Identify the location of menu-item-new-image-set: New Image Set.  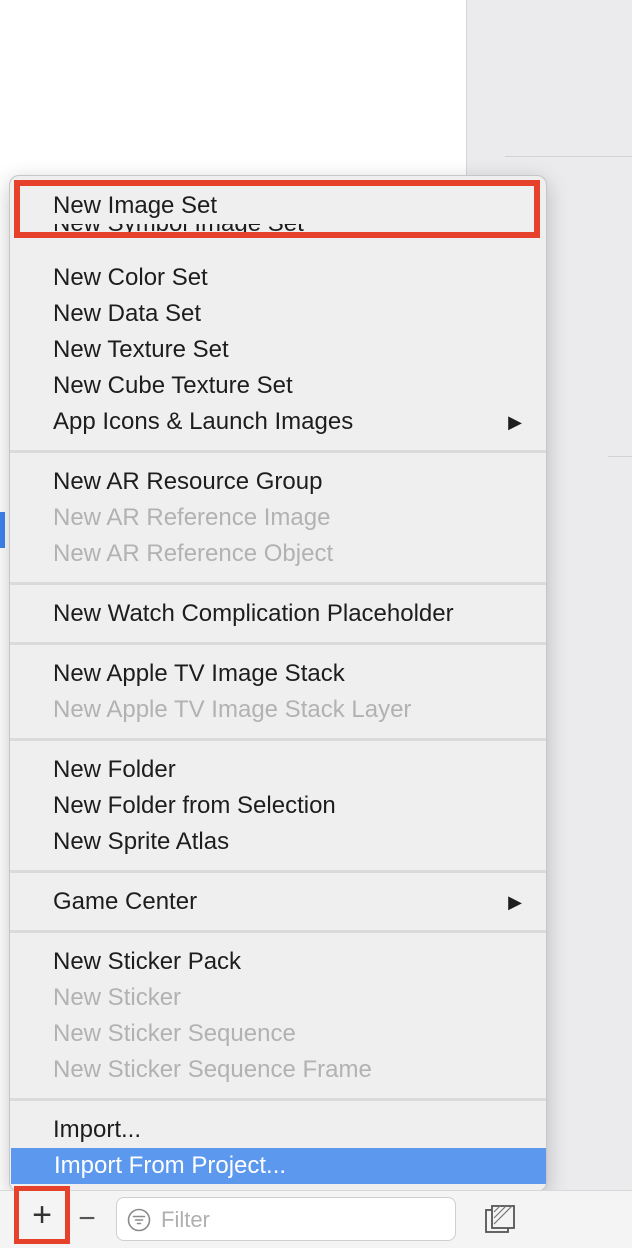
(278, 206).